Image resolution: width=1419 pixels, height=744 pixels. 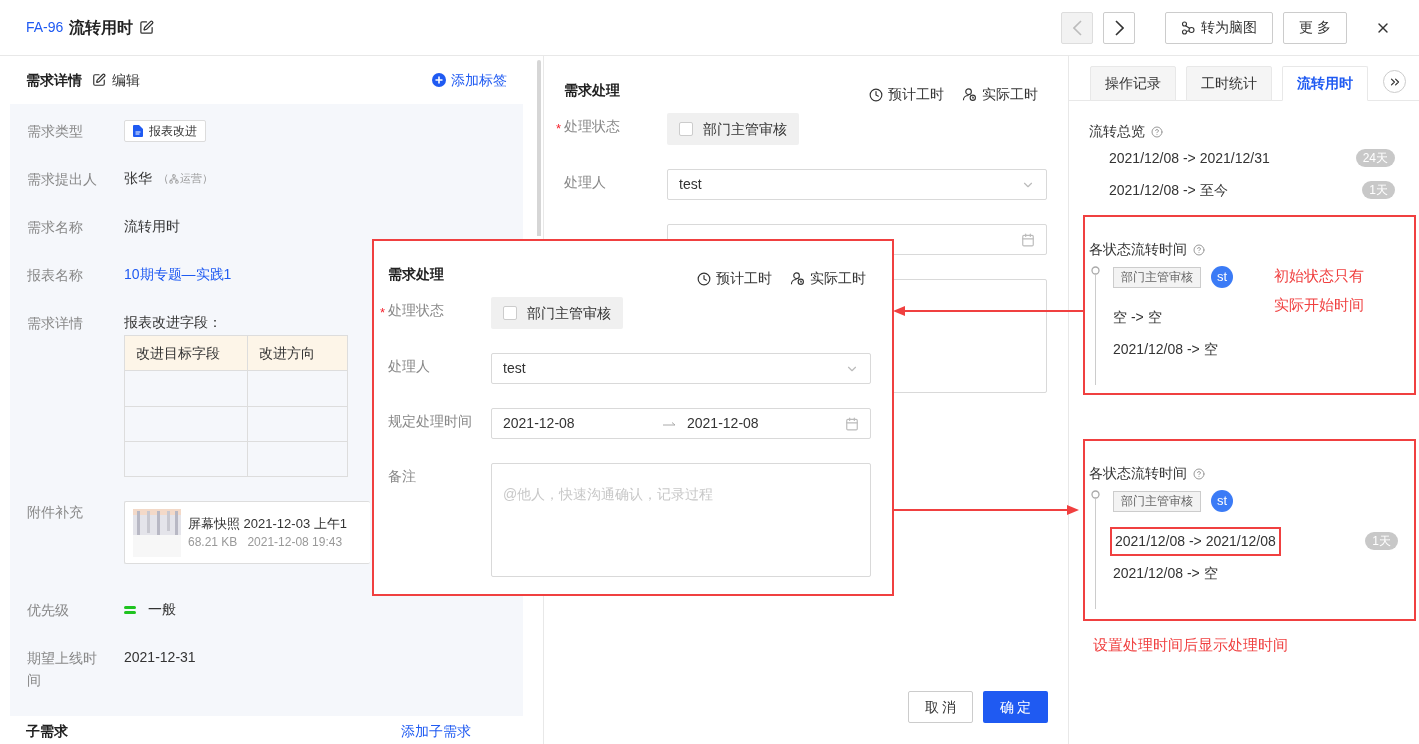 I want to click on next-button, so click(x=1119, y=27).